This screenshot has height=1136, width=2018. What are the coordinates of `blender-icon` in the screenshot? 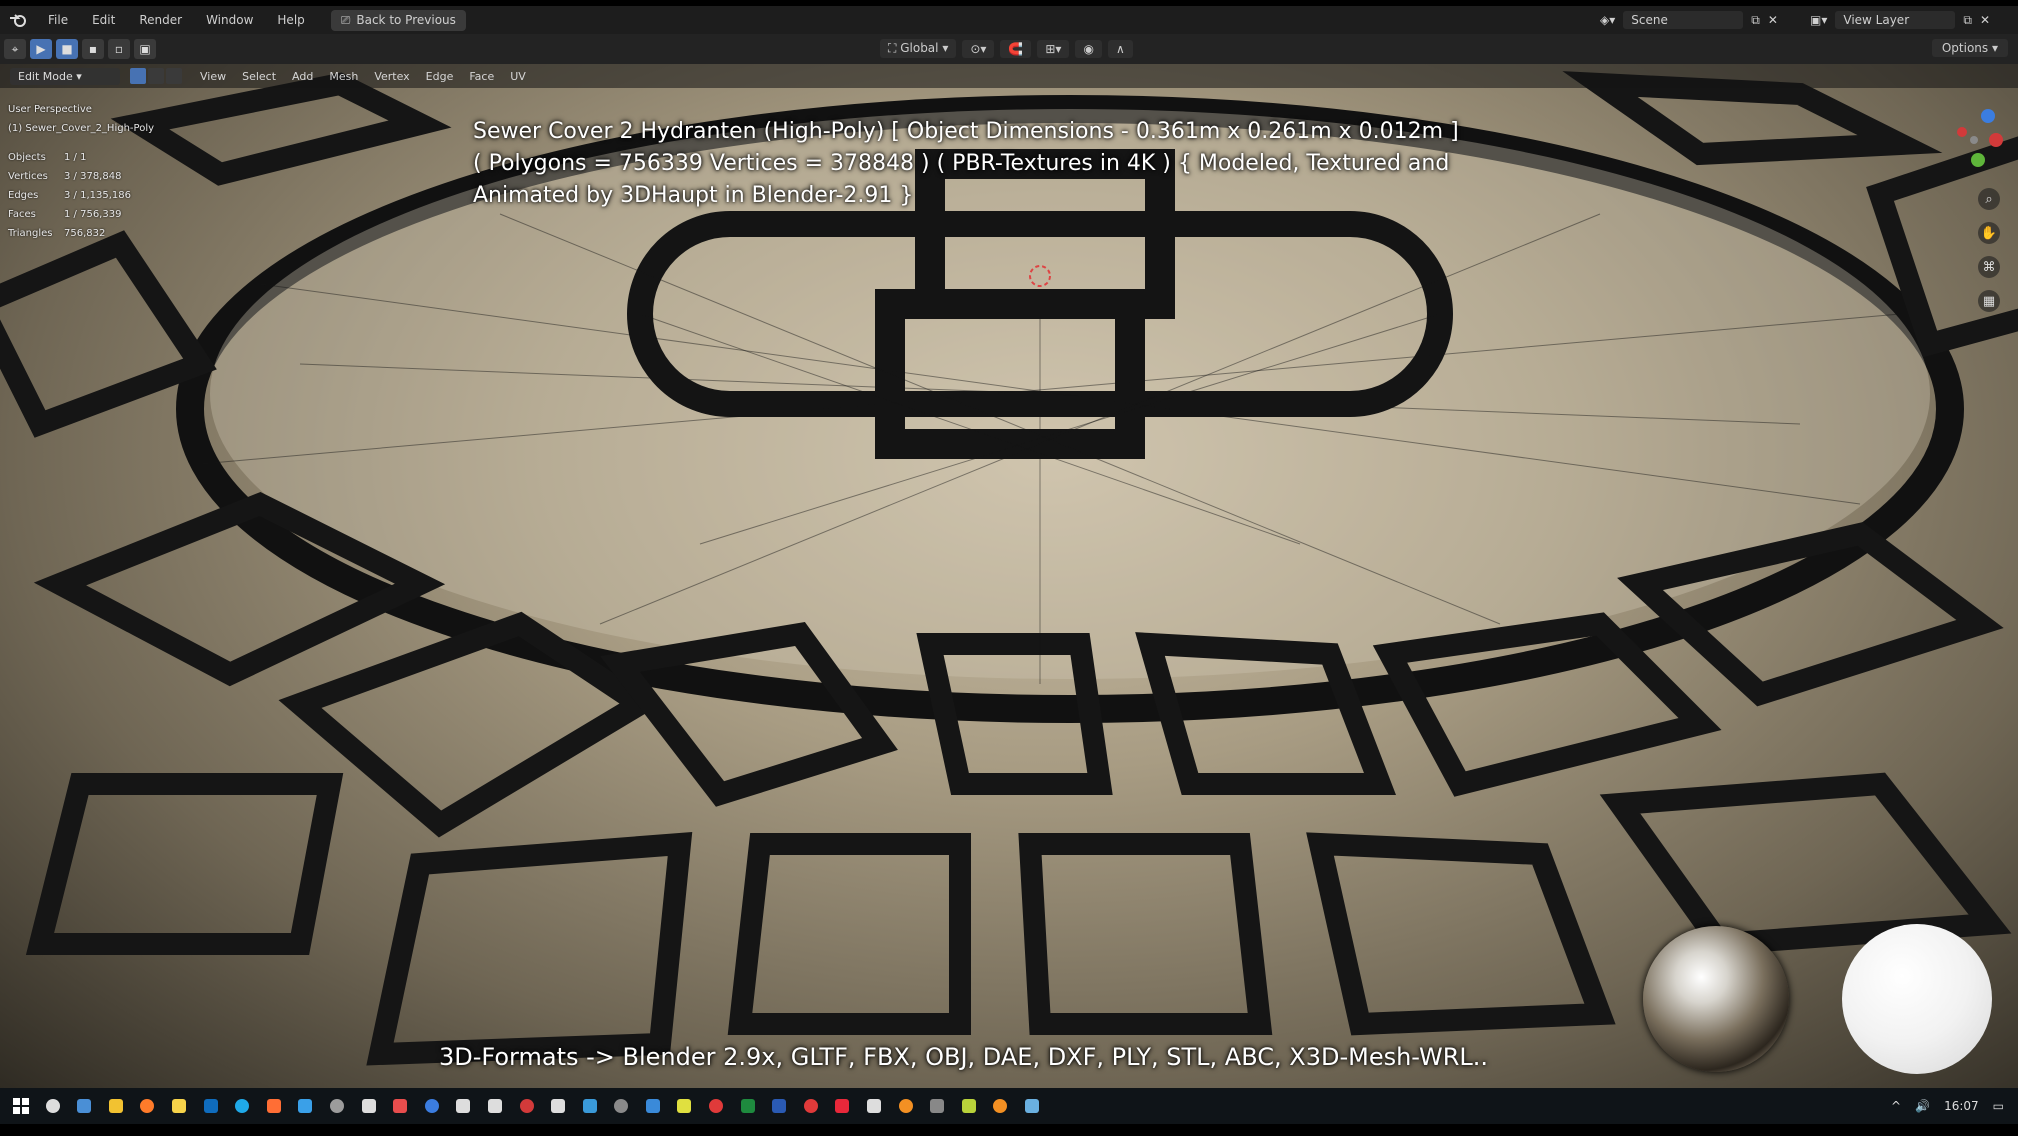 It's located at (906, 1106).